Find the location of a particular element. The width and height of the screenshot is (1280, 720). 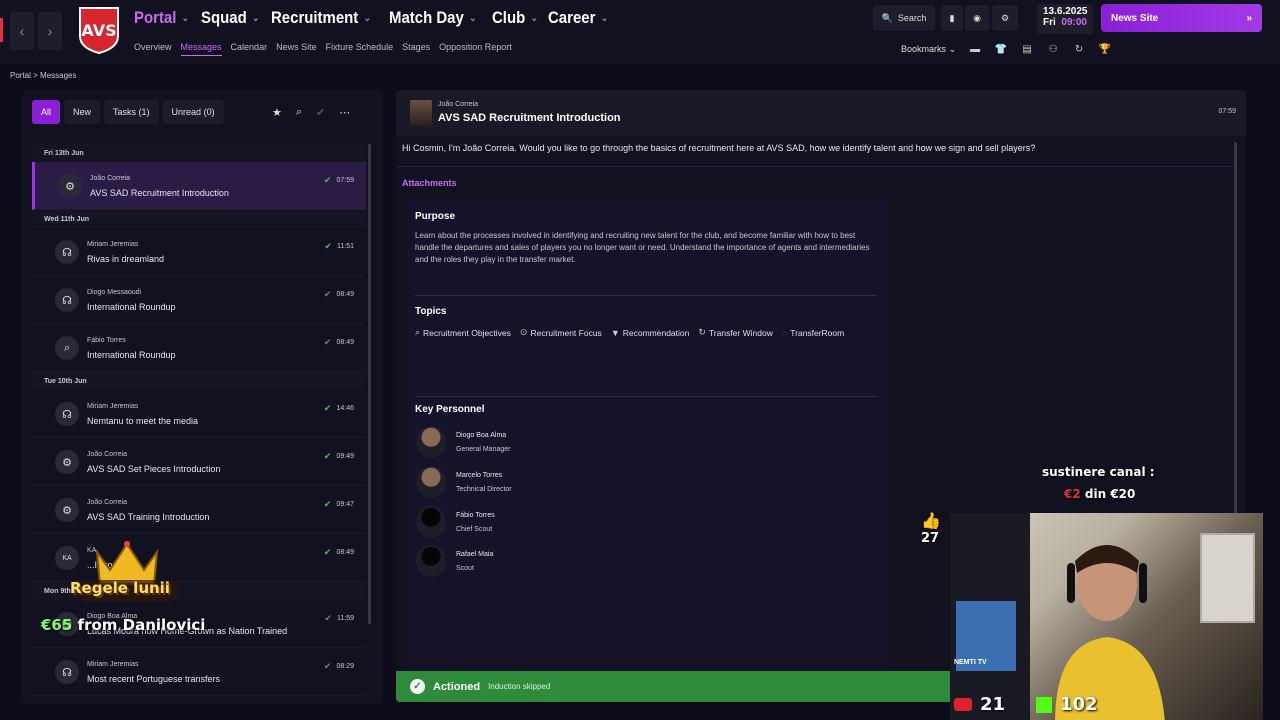

bookmark-icon: ▮ is located at coordinates (952, 17).